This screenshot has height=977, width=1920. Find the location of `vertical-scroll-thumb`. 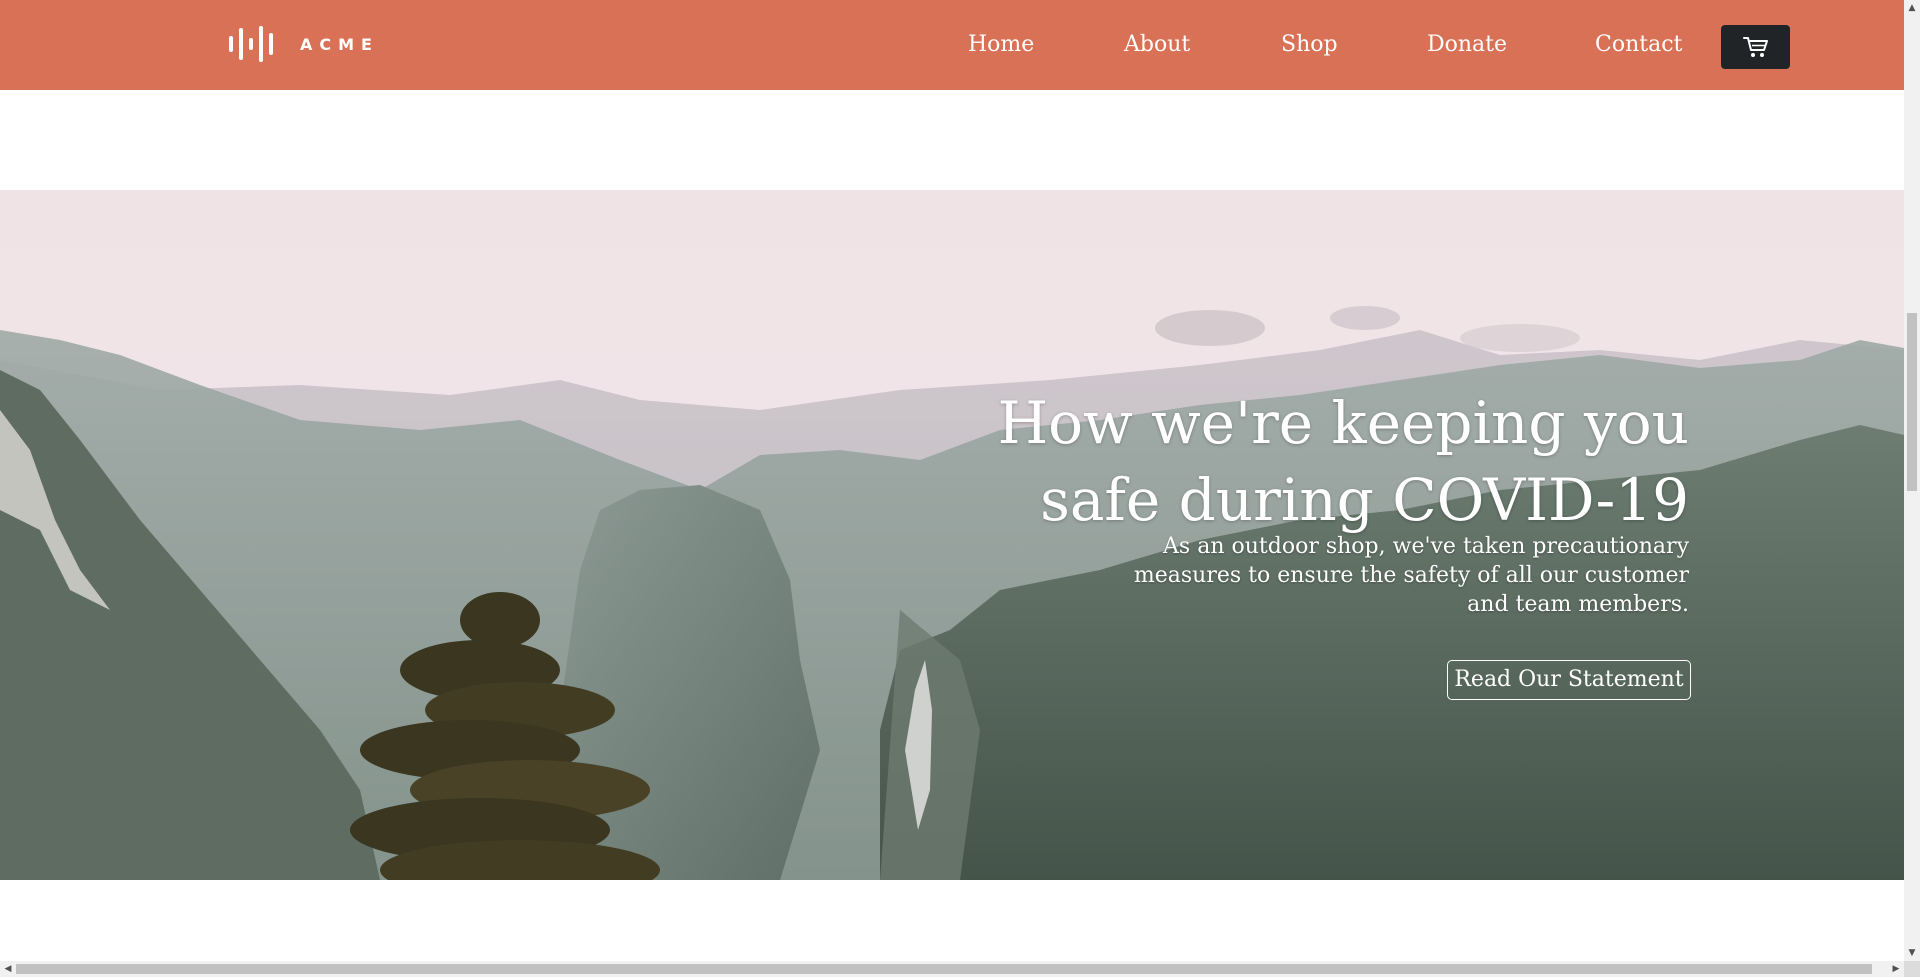

vertical-scroll-thumb is located at coordinates (1912, 402).